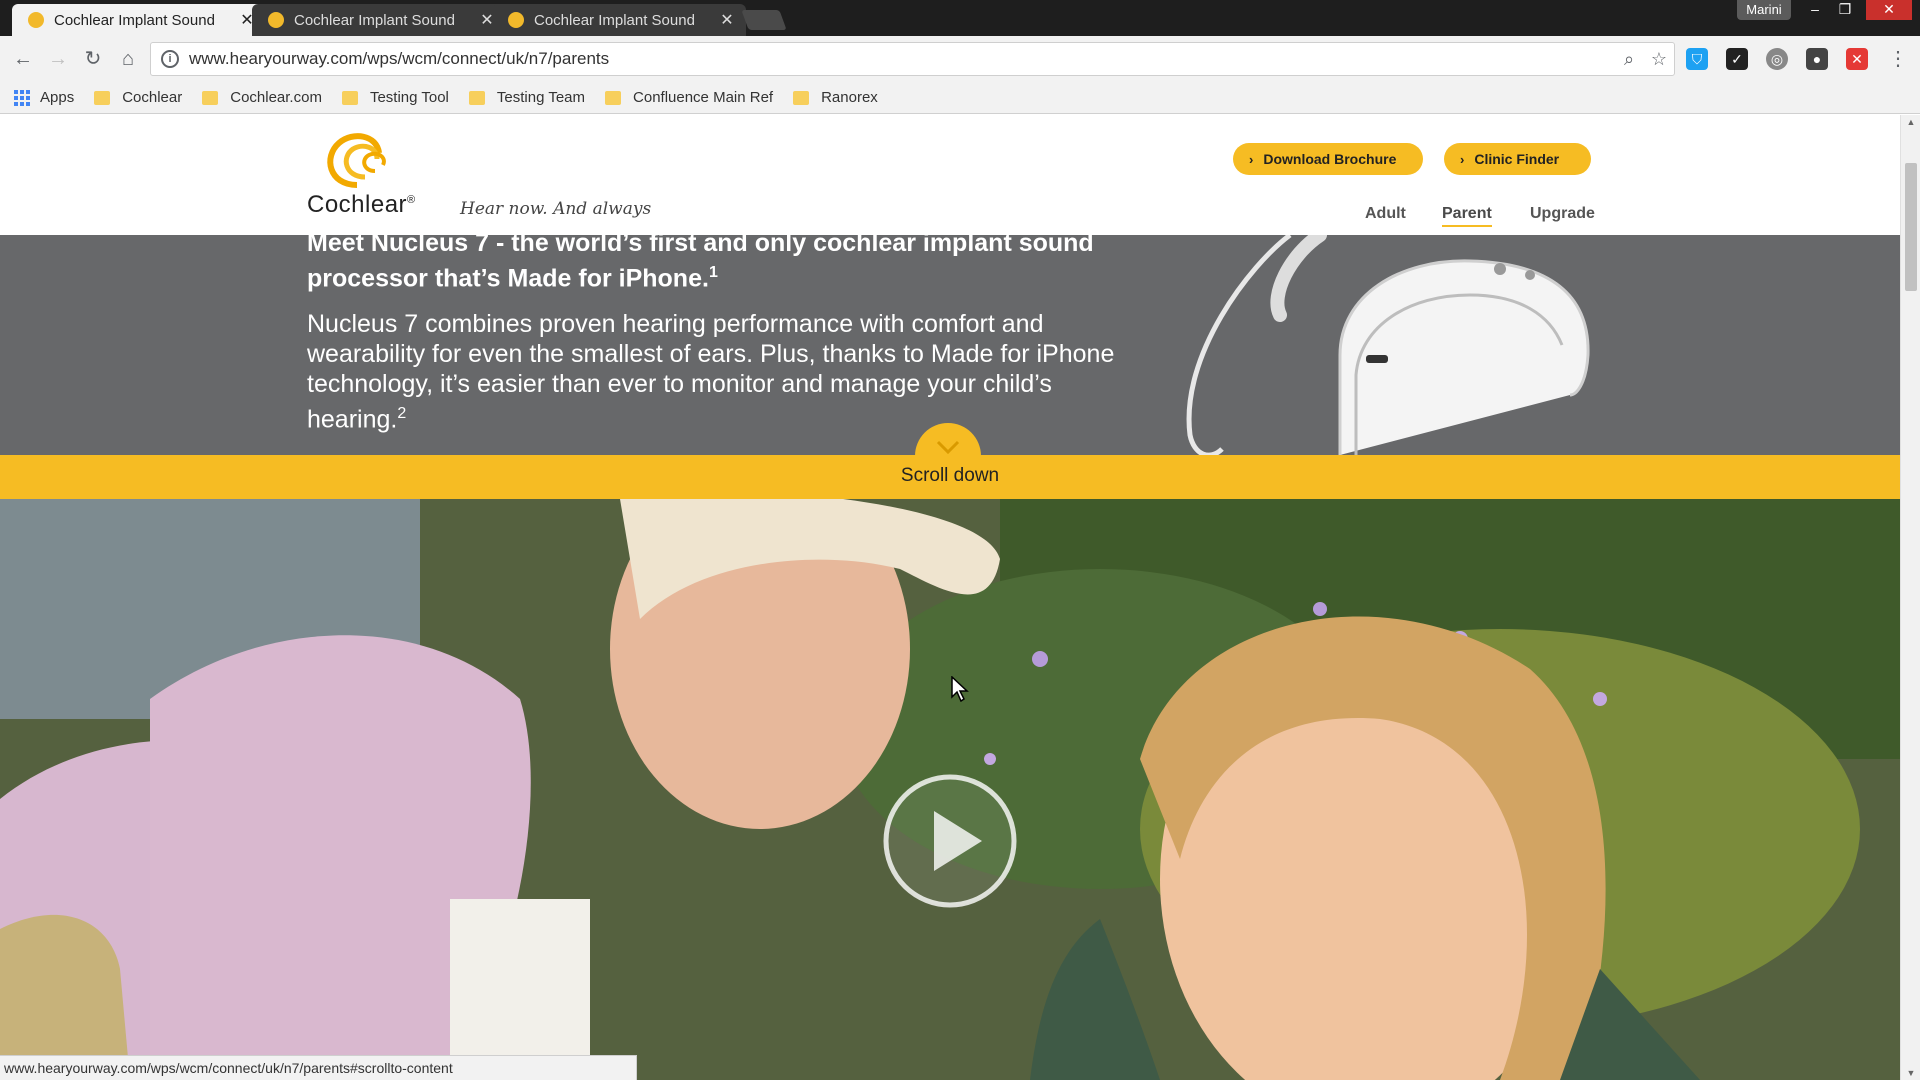 The width and height of the screenshot is (1920, 1080). Describe the element at coordinates (1697, 59) in the screenshot. I see `shield-extension-icon: ⛉` at that location.